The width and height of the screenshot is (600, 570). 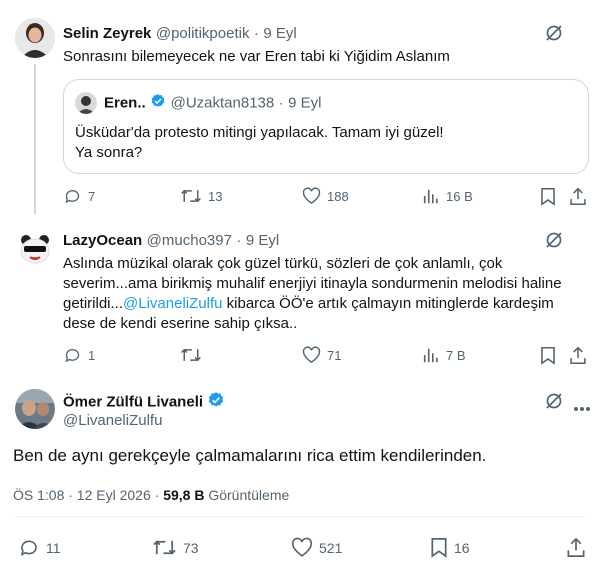 What do you see at coordinates (191, 547) in the screenshot?
I see `retweet-count: 73` at bounding box center [191, 547].